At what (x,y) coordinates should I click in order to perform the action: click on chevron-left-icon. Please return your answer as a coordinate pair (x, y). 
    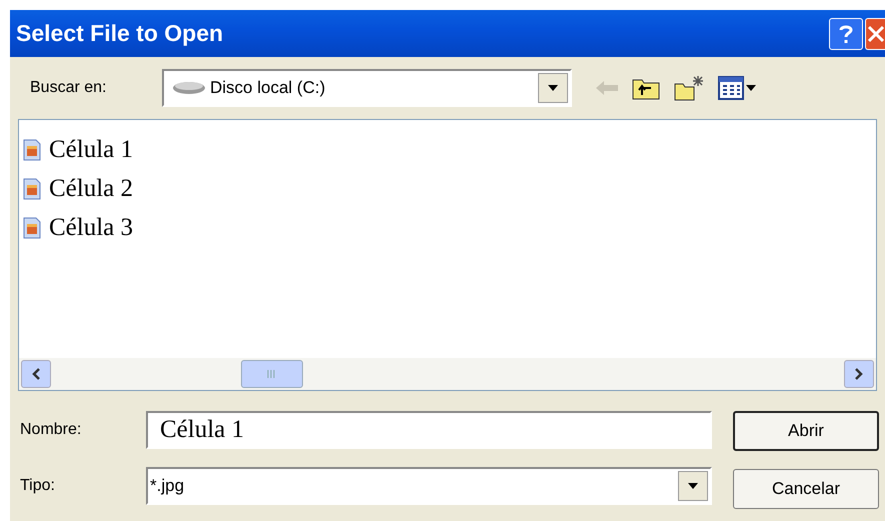
    Looking at the image, I should click on (36, 374).